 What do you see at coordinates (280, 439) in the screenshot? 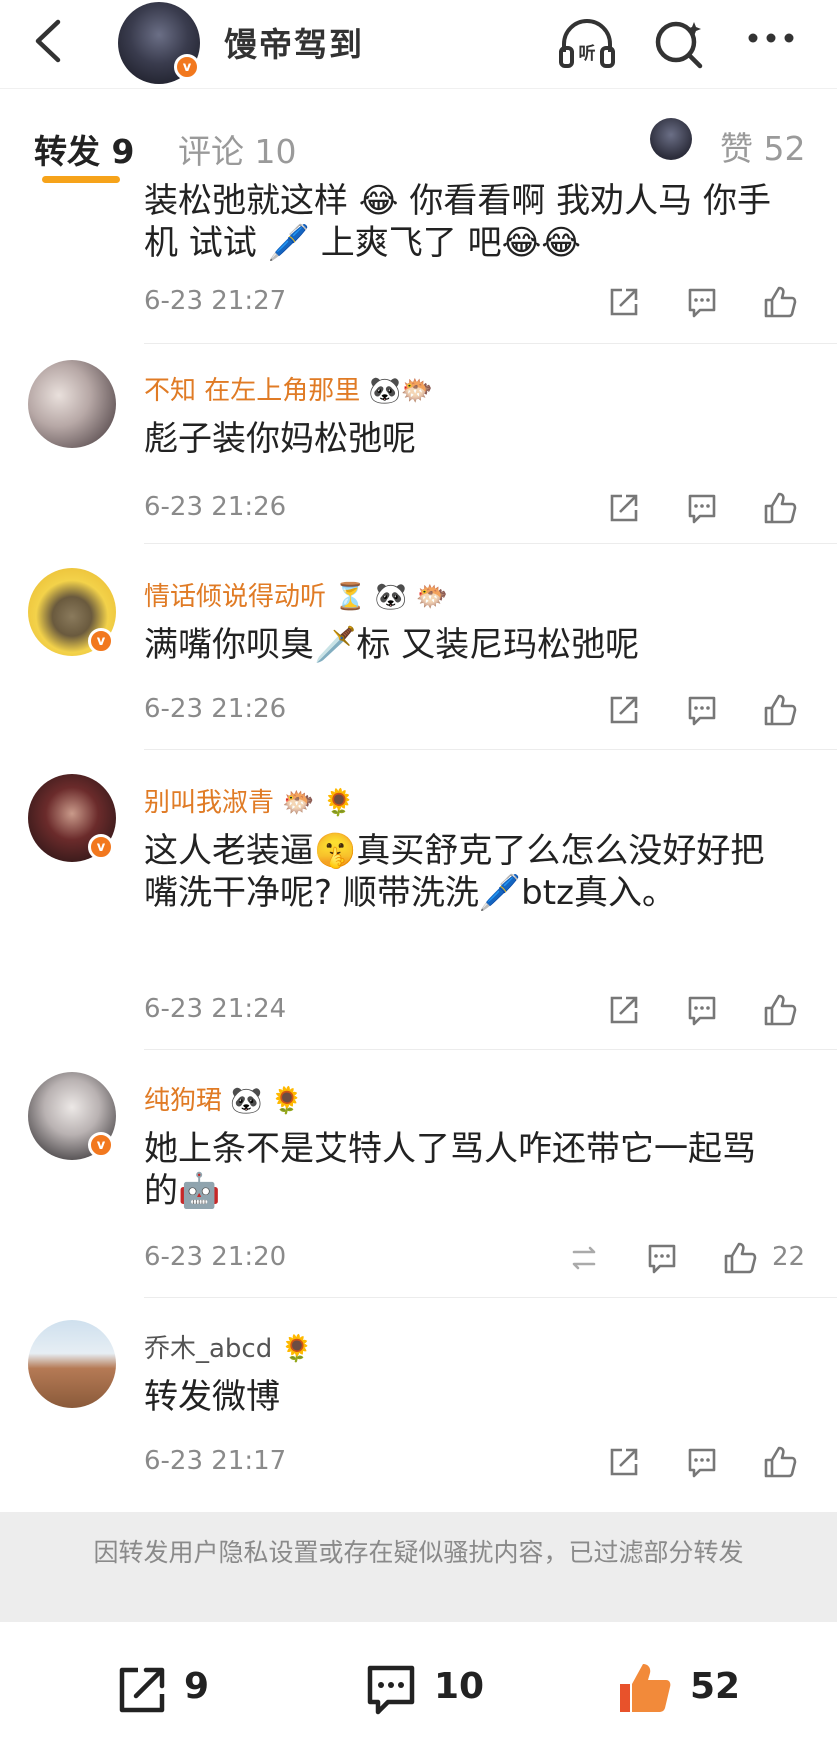
I see `item-text: 彪子装你妈松弛呢` at bounding box center [280, 439].